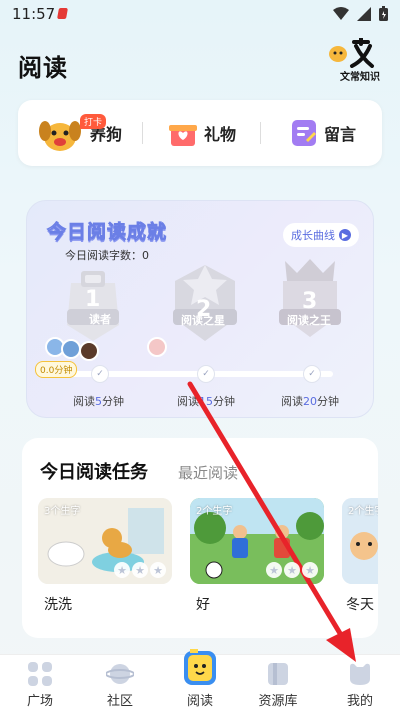 The width and height of the screenshot is (400, 711). I want to click on nav-label: 阅读, so click(199, 701).